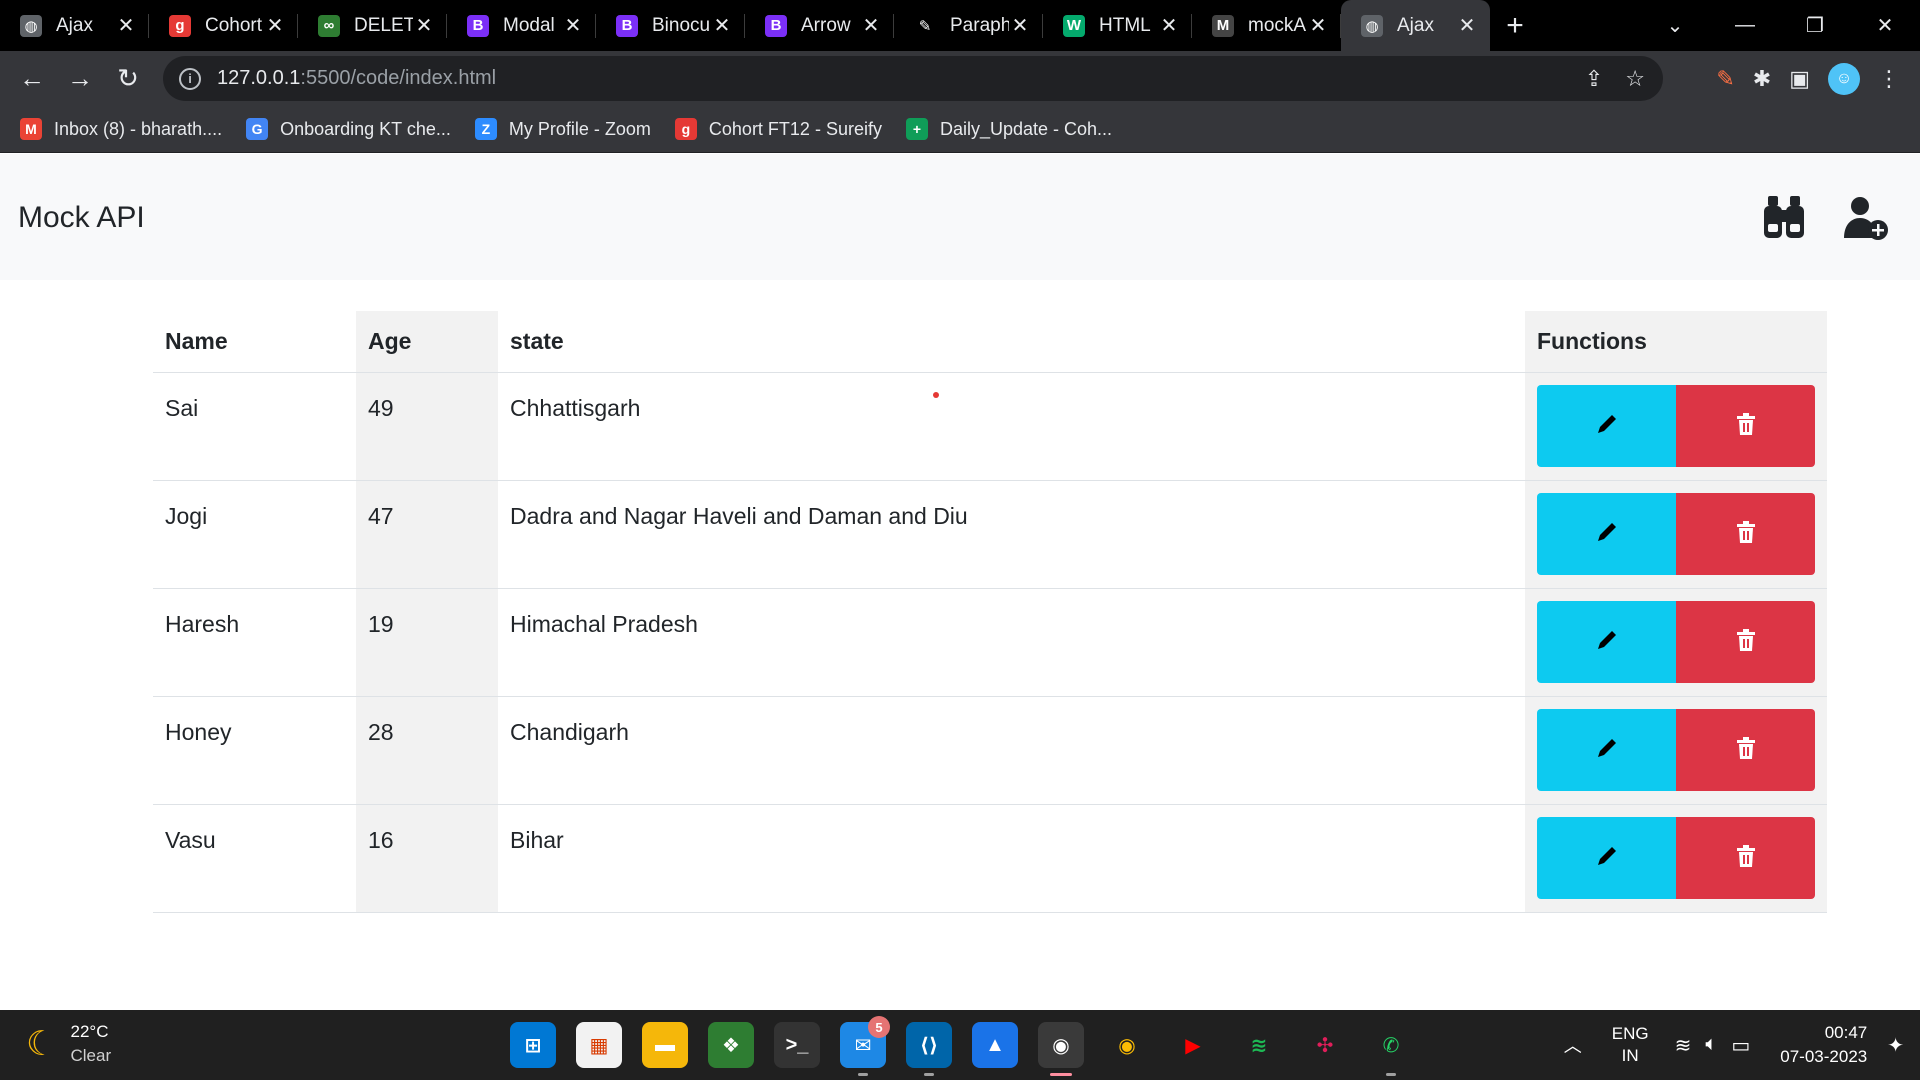 This screenshot has height=1080, width=1920. I want to click on restore-button: ❐, so click(1815, 25).